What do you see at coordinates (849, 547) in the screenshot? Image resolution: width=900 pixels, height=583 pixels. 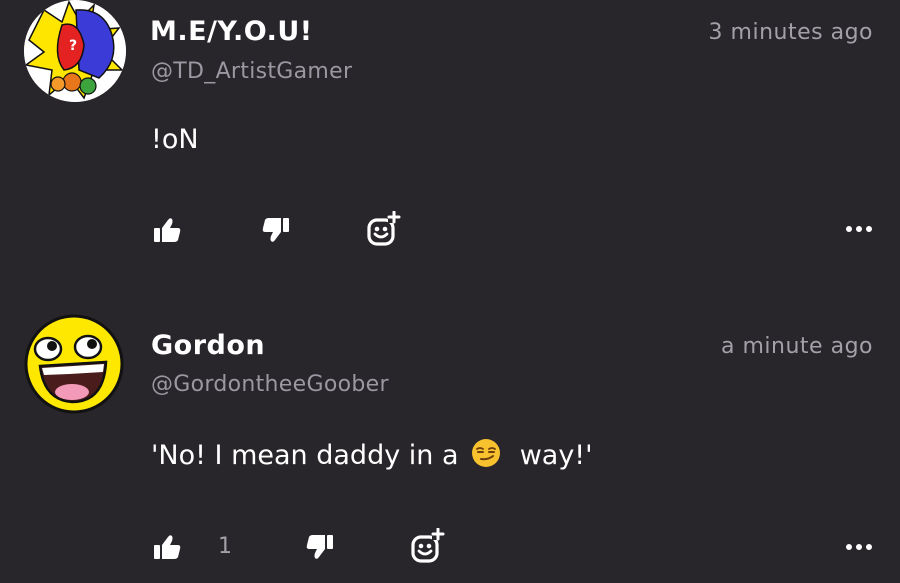 I see `more-options-icon` at bounding box center [849, 547].